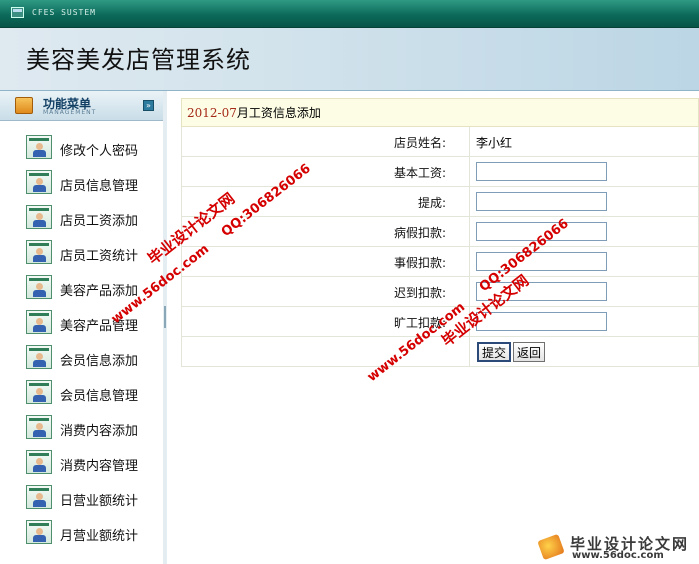  I want to click on app-title: 美容美发店管理系统, so click(138, 60).